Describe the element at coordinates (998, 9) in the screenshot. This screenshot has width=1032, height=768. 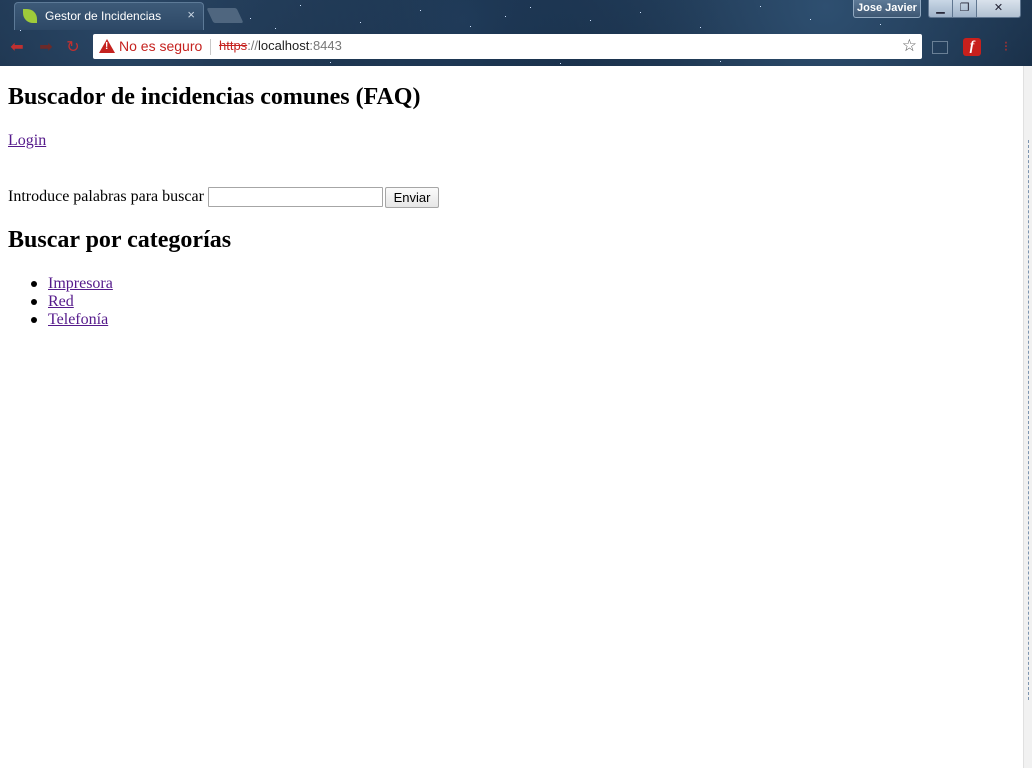
I see `close-window-icon: ✕` at that location.